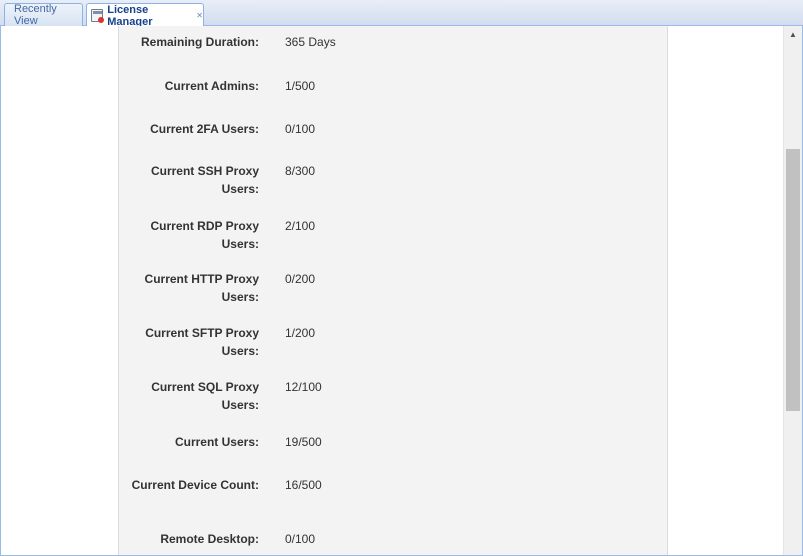 The height and width of the screenshot is (556, 803). What do you see at coordinates (300, 279) in the screenshot?
I see `license-value: 0/200` at bounding box center [300, 279].